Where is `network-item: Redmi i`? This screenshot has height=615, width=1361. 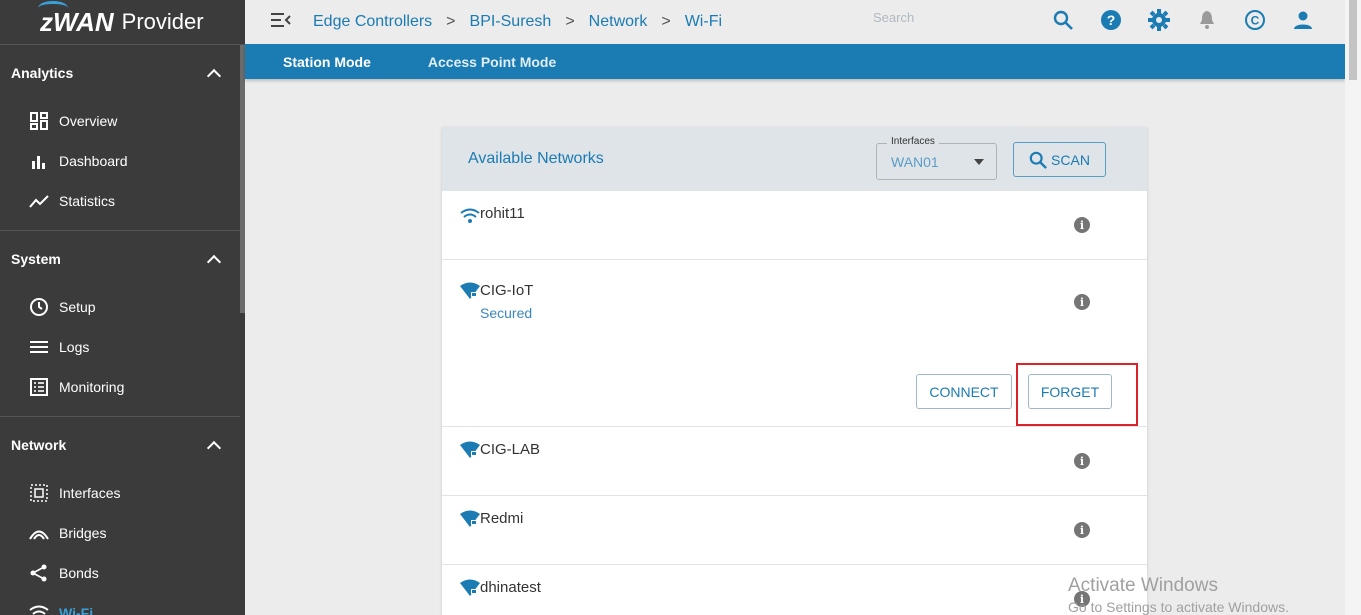
network-item: Redmi i is located at coordinates (794, 530).